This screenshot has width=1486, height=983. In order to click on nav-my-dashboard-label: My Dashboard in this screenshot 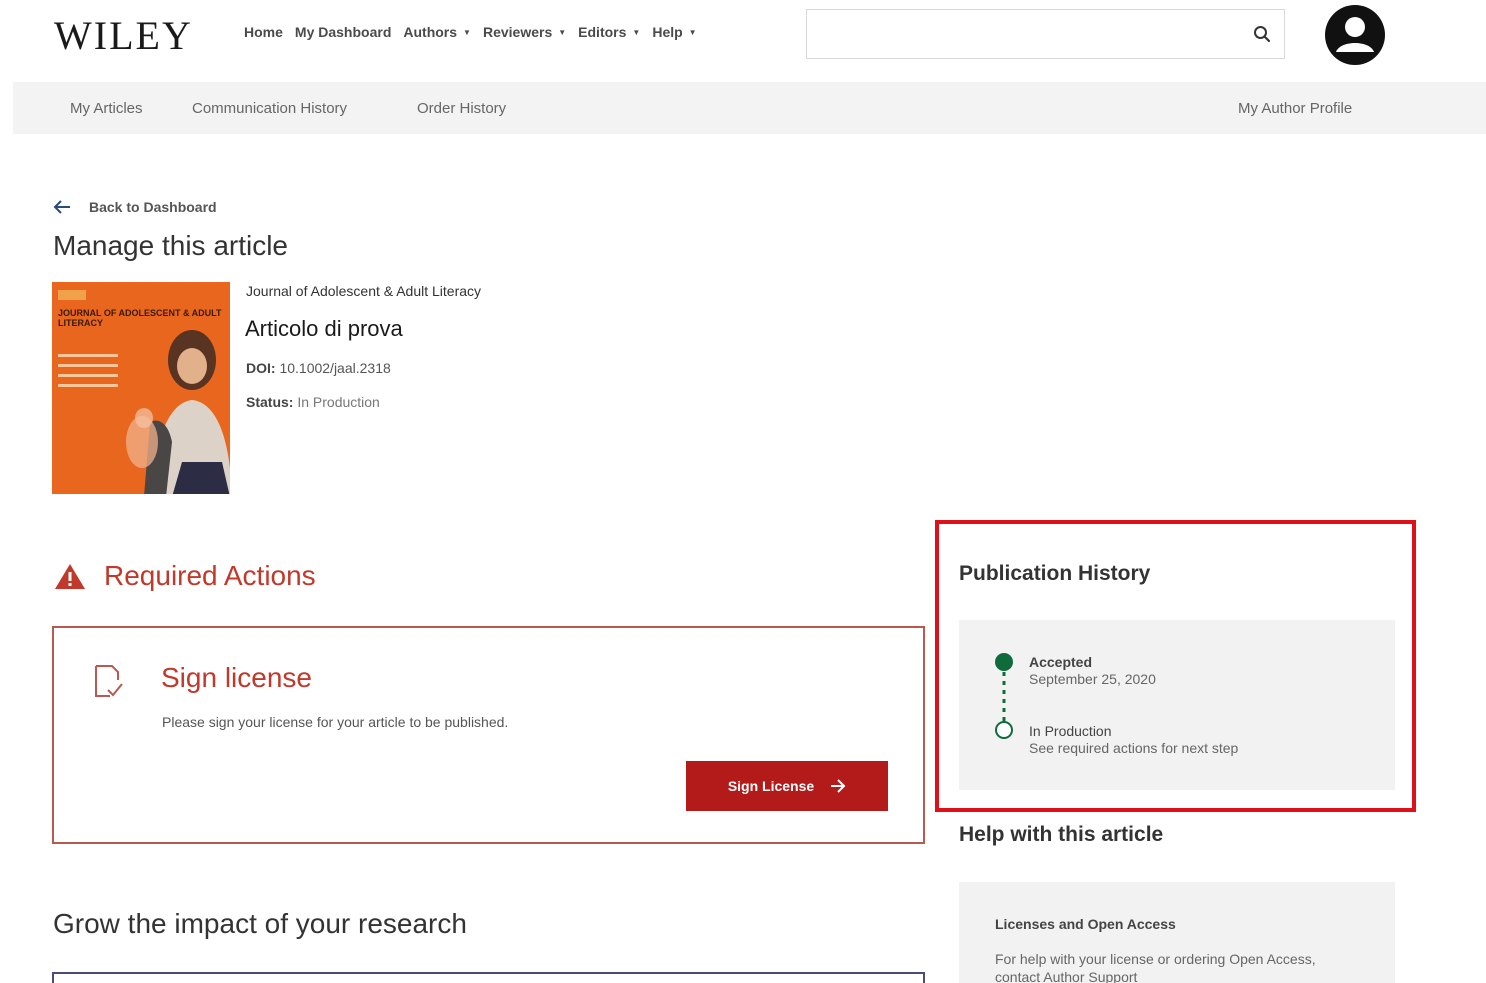, I will do `click(343, 32)`.